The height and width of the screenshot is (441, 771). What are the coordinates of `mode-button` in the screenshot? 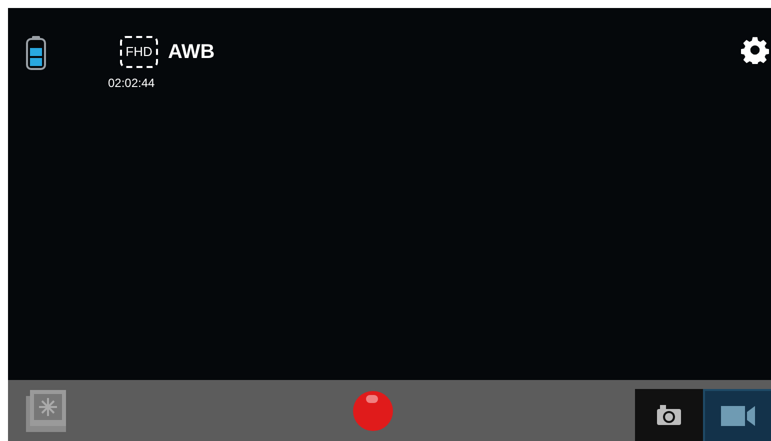 It's located at (737, 415).